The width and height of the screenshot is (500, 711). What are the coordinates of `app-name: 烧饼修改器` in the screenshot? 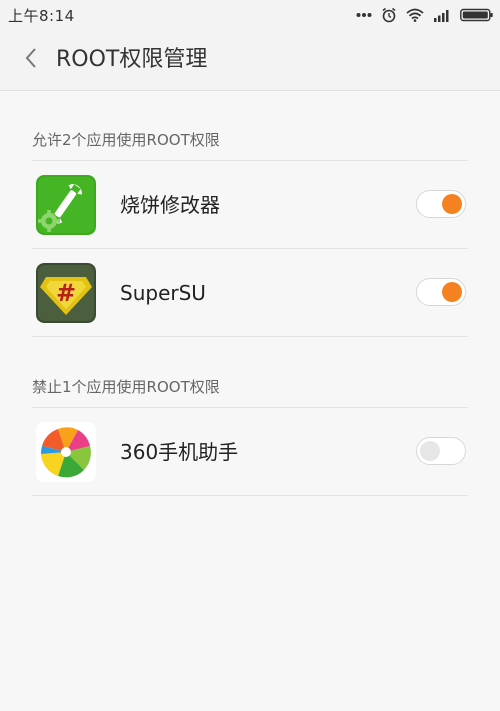 It's located at (170, 205).